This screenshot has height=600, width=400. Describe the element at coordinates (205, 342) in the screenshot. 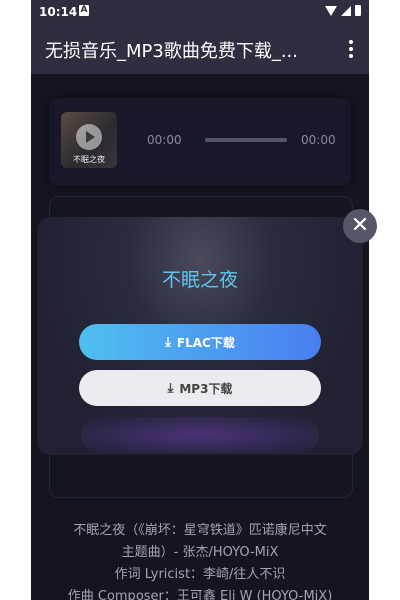

I see `flac-download-label: FLAC下载` at that location.